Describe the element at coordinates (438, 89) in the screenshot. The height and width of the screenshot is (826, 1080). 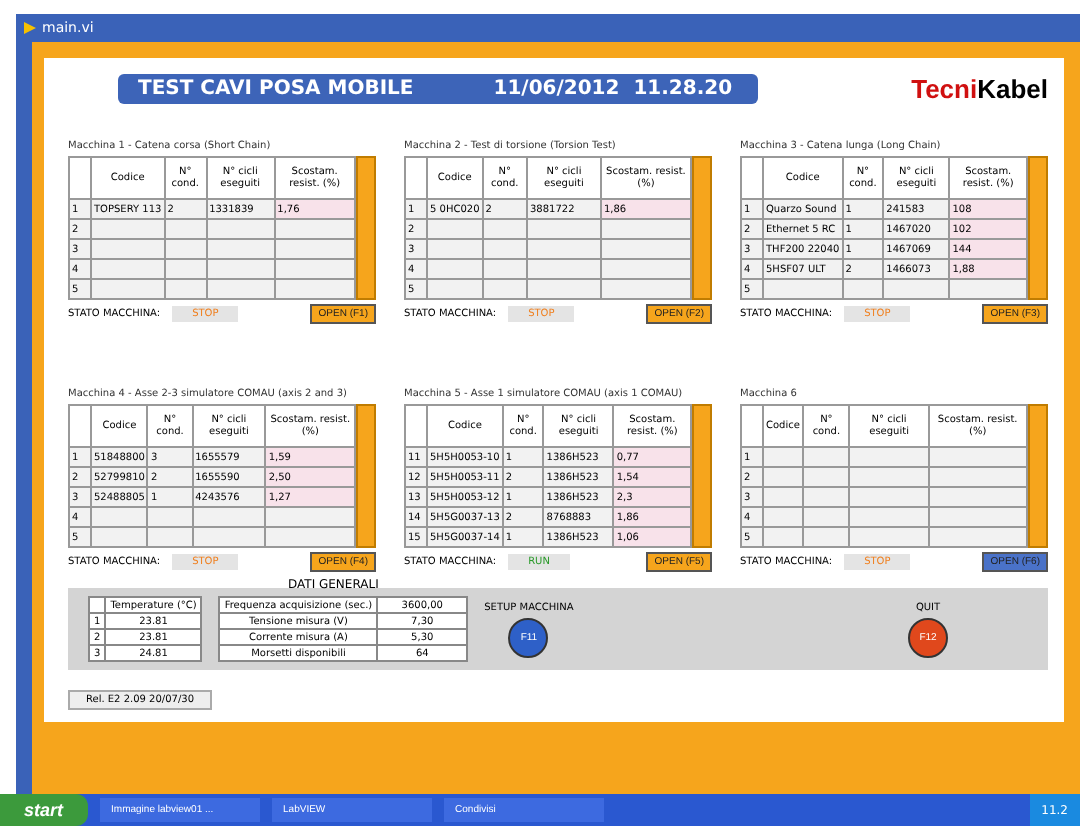
I see `title-banner: TEST CAVI POSA MOBILE 11/06/2012 11.28.20` at that location.